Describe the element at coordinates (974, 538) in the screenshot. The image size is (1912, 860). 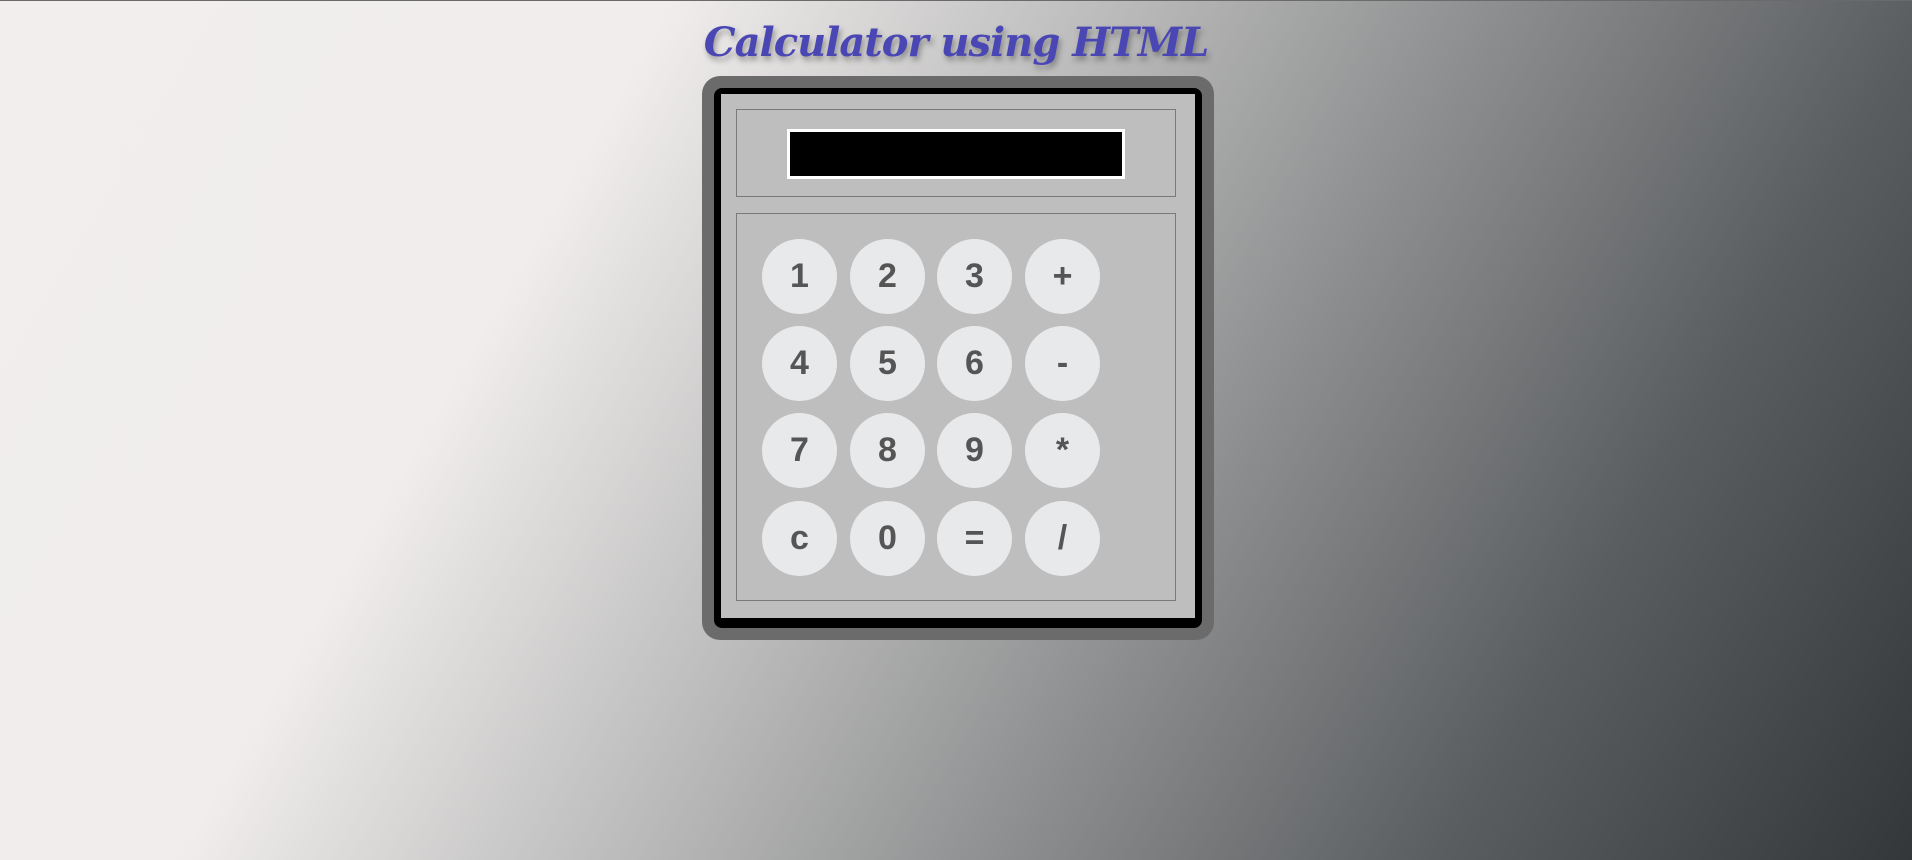
I see `key-equals: =` at that location.